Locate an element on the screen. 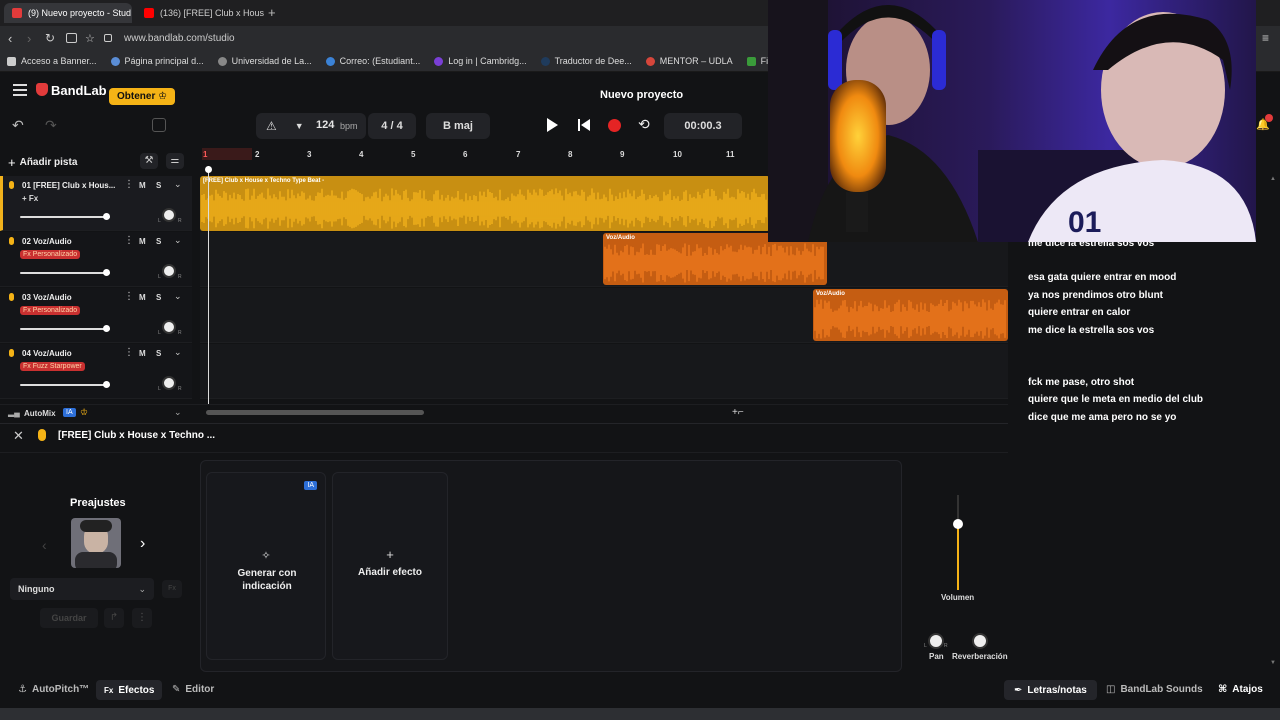 The image size is (1280, 720). add-fx-button: + Fx is located at coordinates (30, 198).